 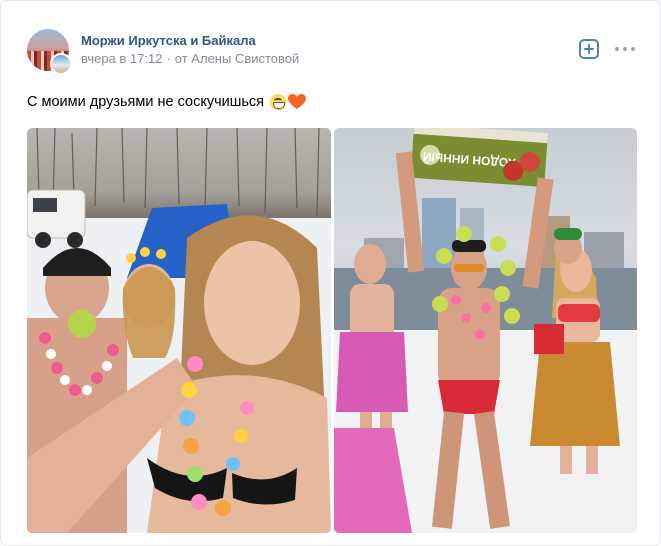 I want to click on grinning-squinting-face-icon, so click(x=278, y=102).